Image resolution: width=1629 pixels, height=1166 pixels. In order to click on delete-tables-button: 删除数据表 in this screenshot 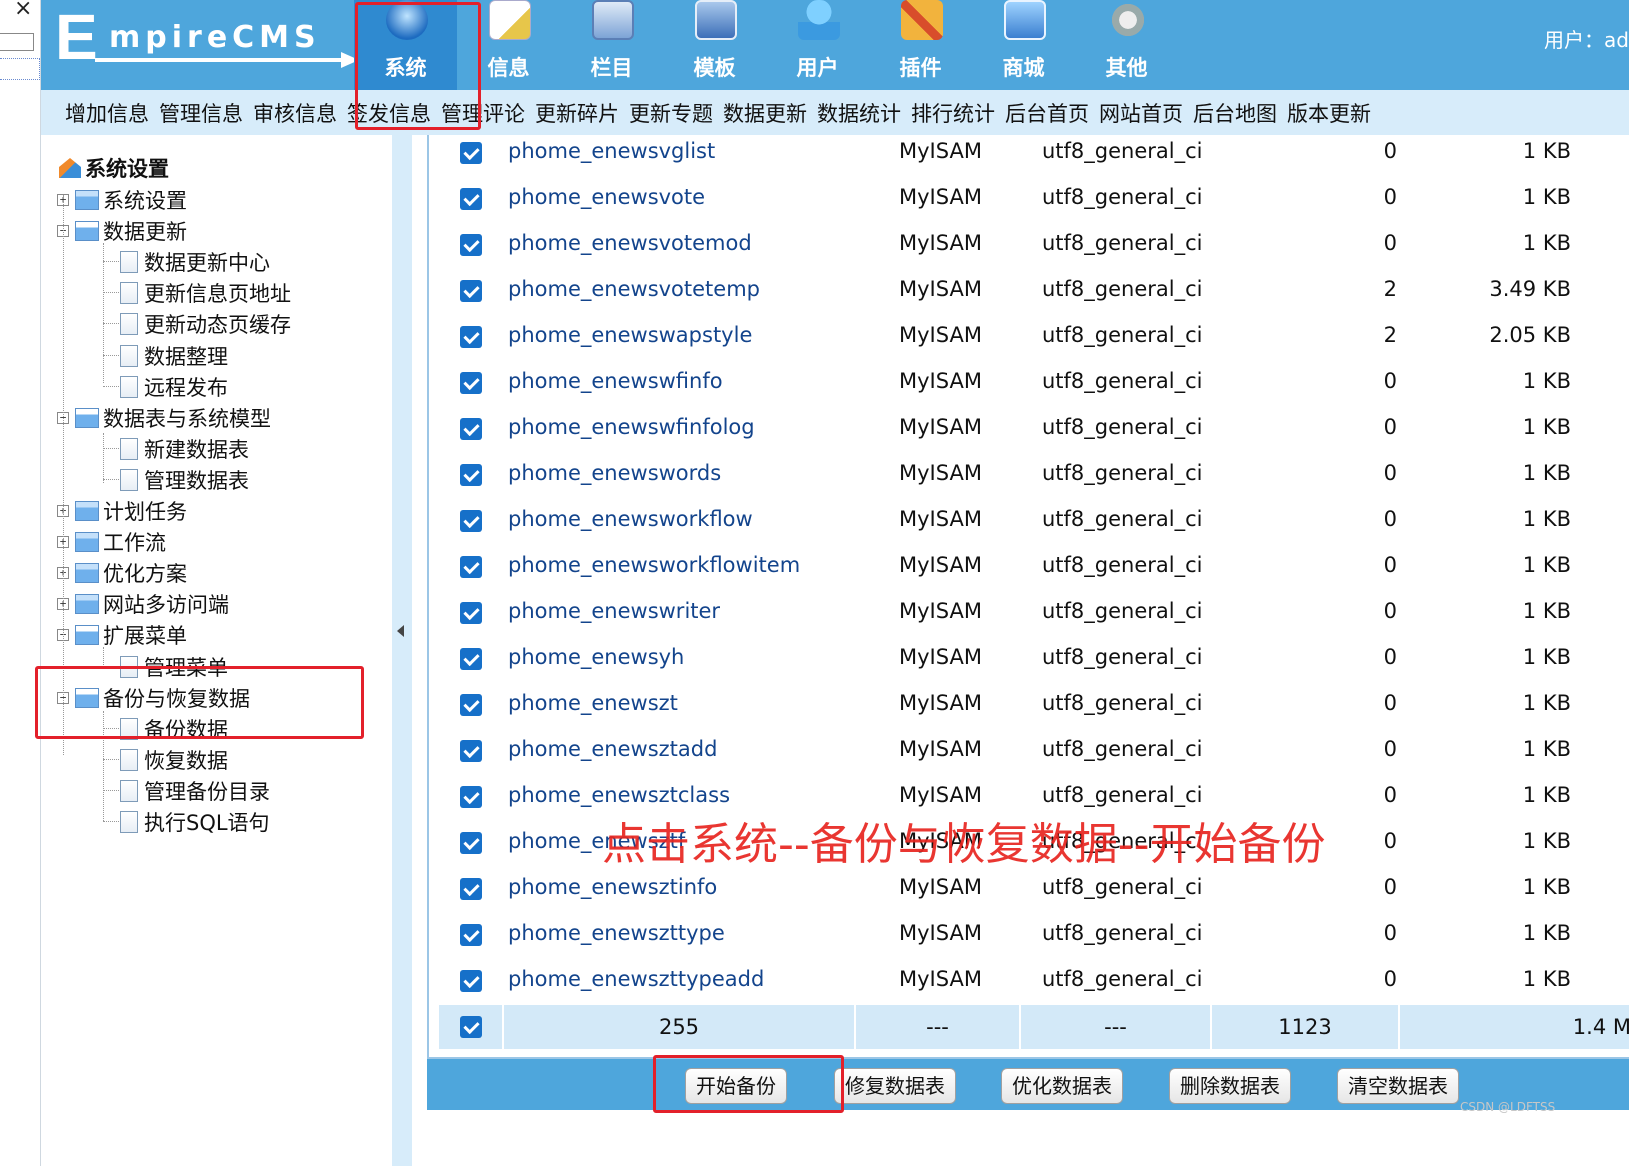, I will do `click(1230, 1086)`.